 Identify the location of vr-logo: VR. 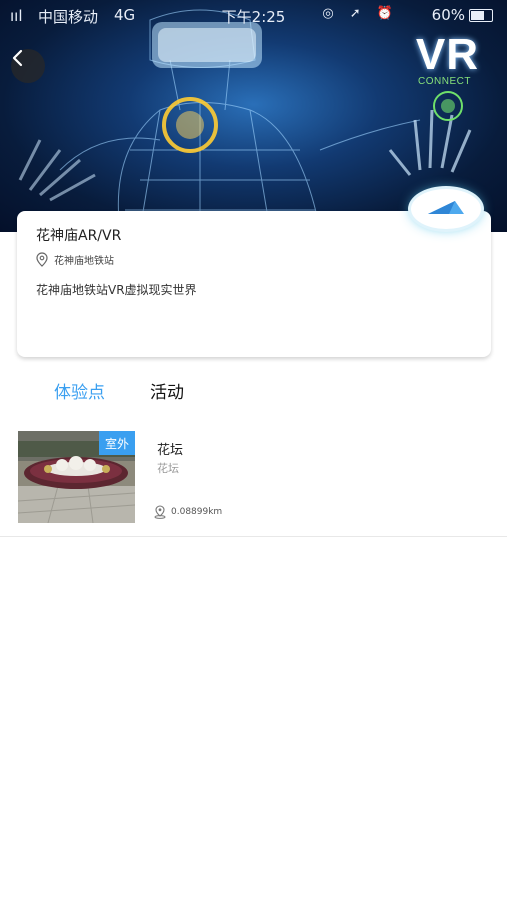
(447, 54).